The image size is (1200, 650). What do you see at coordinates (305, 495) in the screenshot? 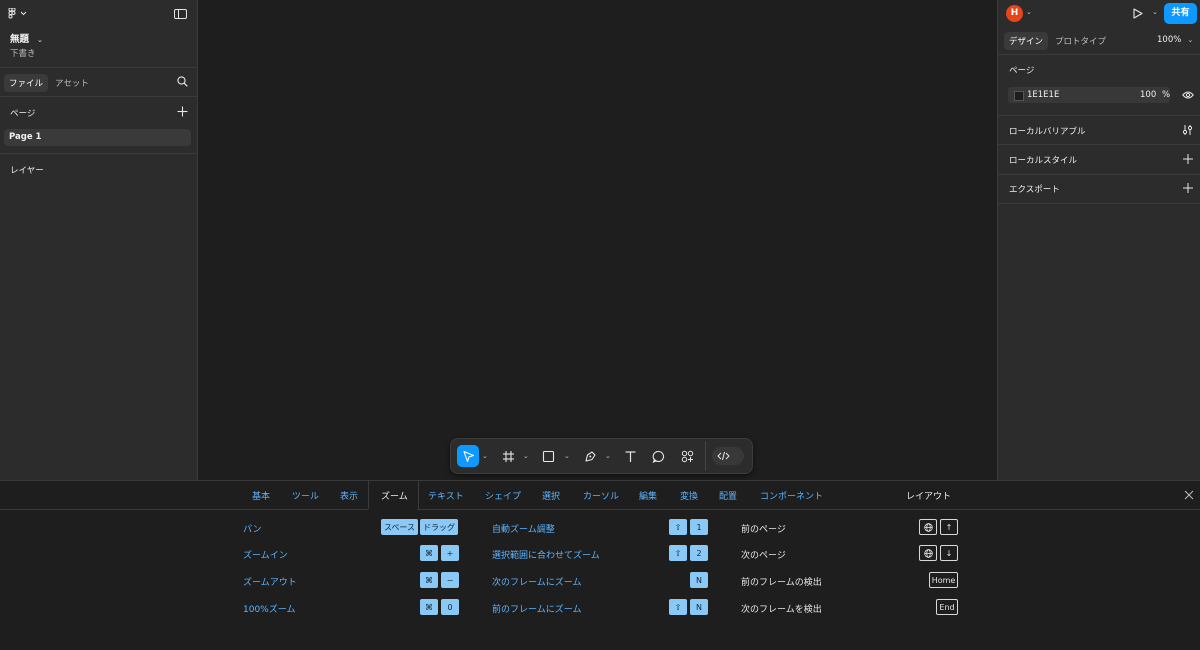
I see `tab-tools: ツール` at bounding box center [305, 495].